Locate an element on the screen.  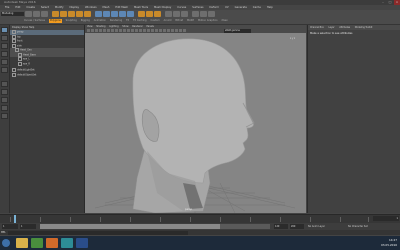
playback-end-field: 120 is located at coordinates (281, 226).